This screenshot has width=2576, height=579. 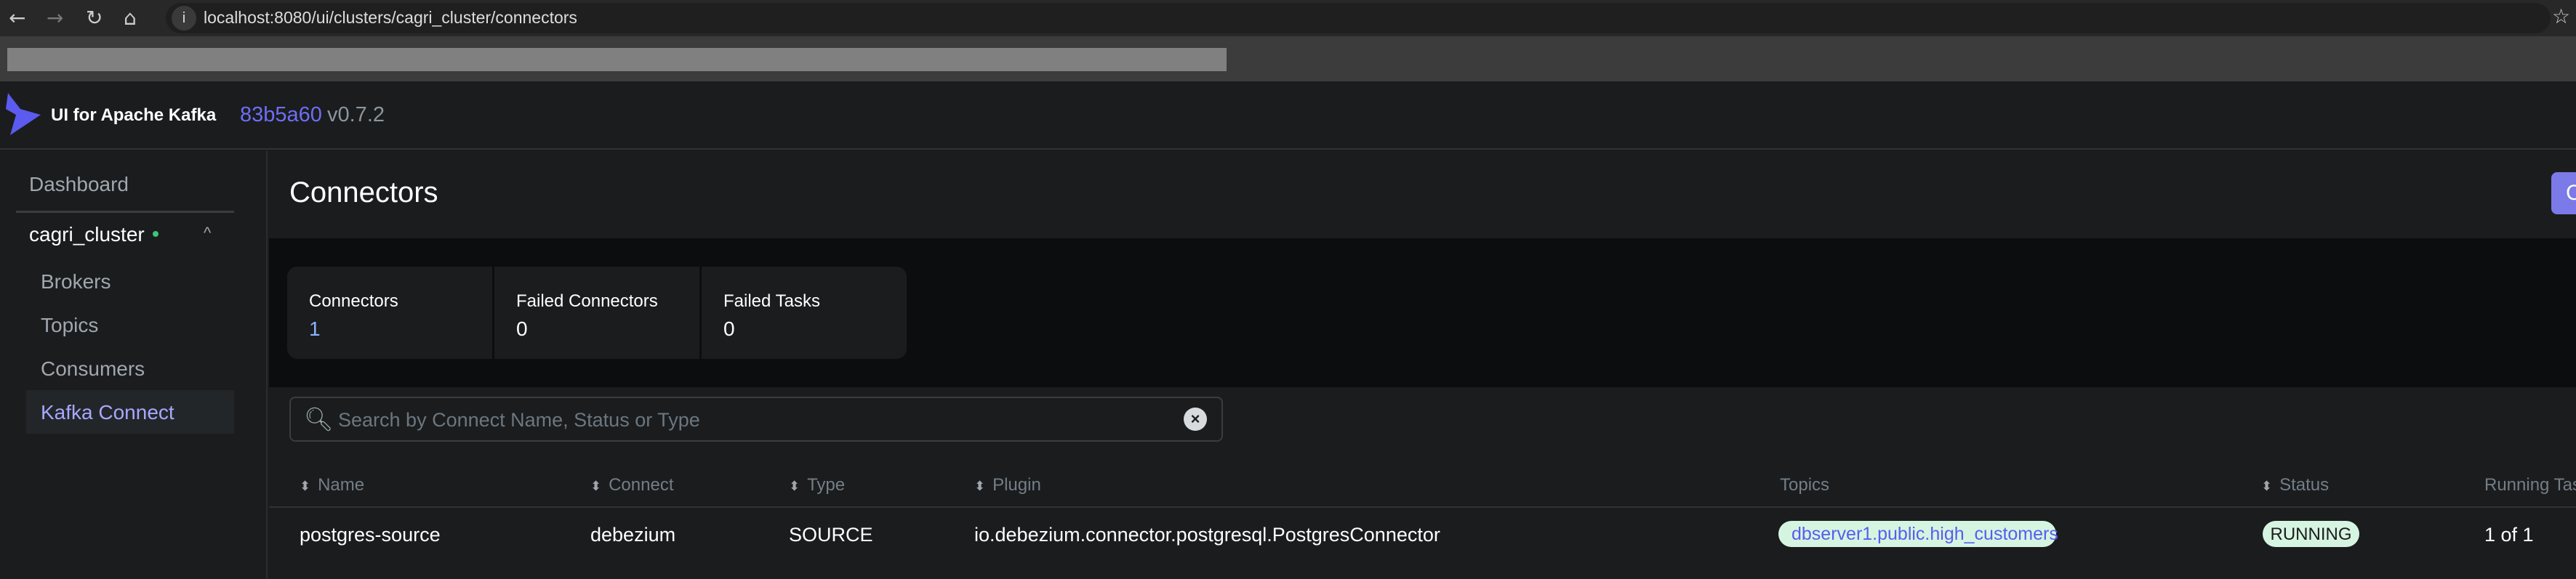 What do you see at coordinates (2509, 535) in the screenshot?
I see `cell-running-tasks: 1 of 1` at bounding box center [2509, 535].